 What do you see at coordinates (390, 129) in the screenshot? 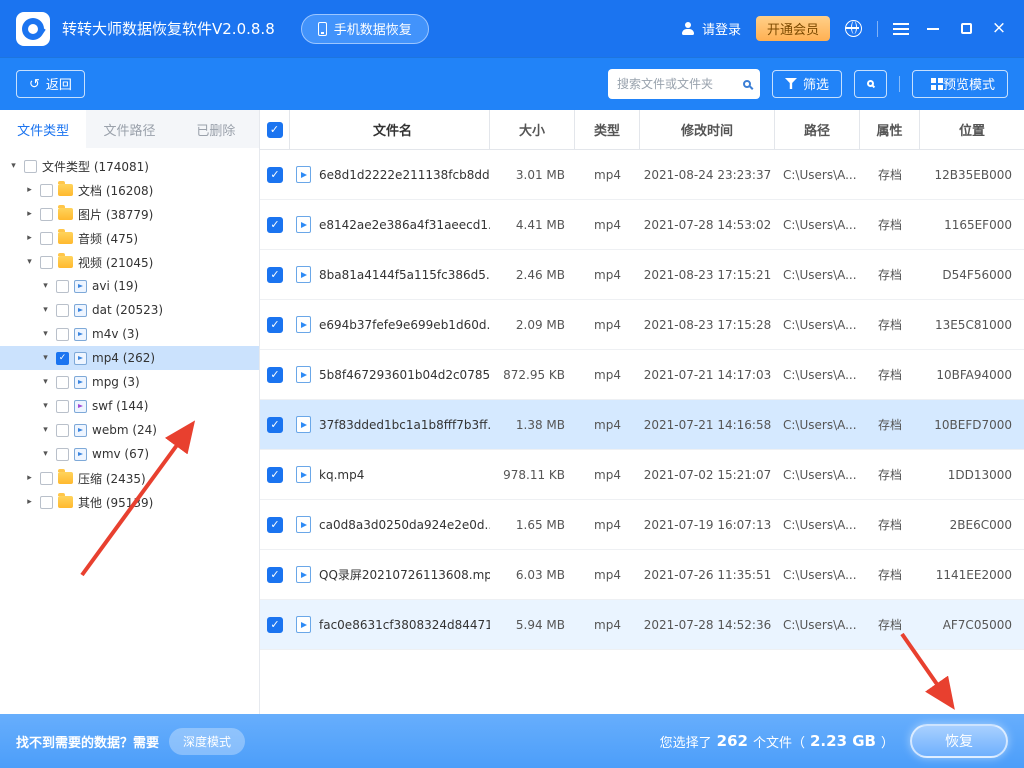
I see `col-filename: 文件名` at bounding box center [390, 129].